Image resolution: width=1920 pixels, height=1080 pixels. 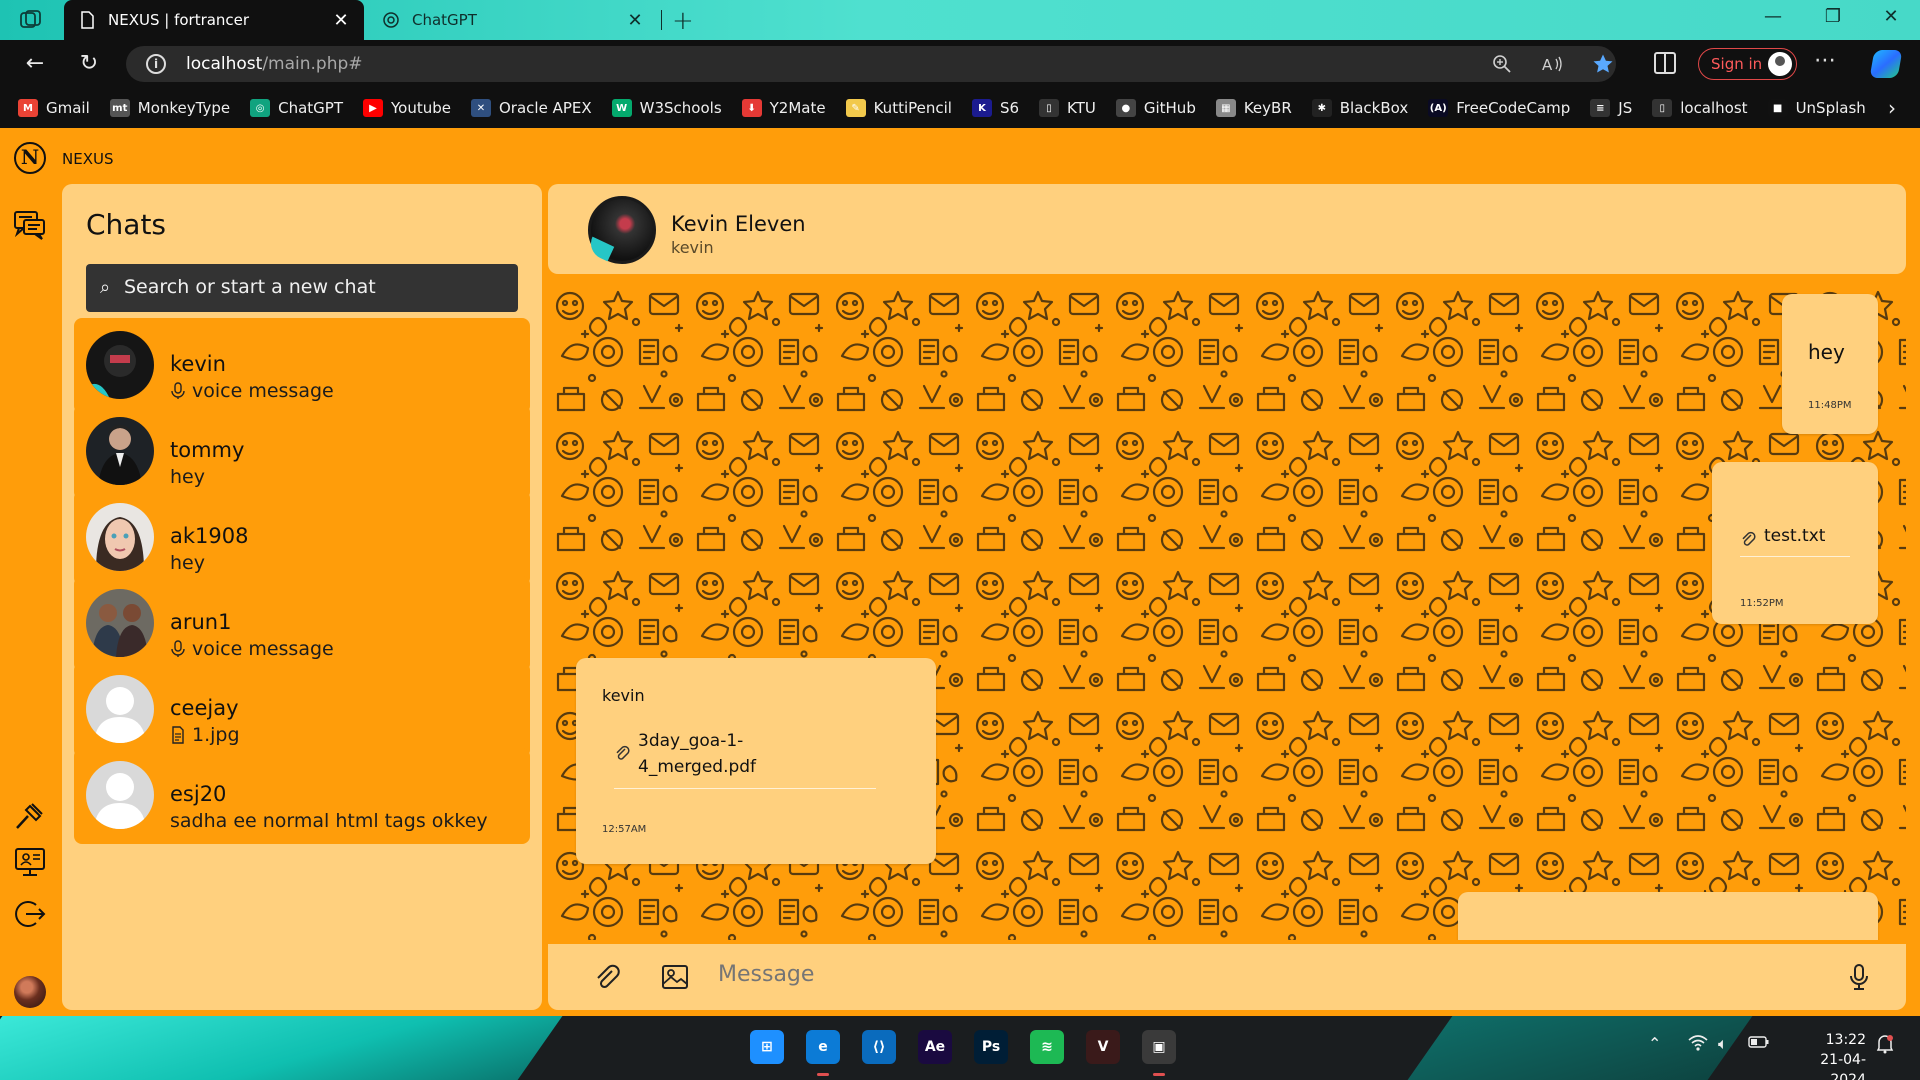 I want to click on wifi-glyph, so click(x=1698, y=1043).